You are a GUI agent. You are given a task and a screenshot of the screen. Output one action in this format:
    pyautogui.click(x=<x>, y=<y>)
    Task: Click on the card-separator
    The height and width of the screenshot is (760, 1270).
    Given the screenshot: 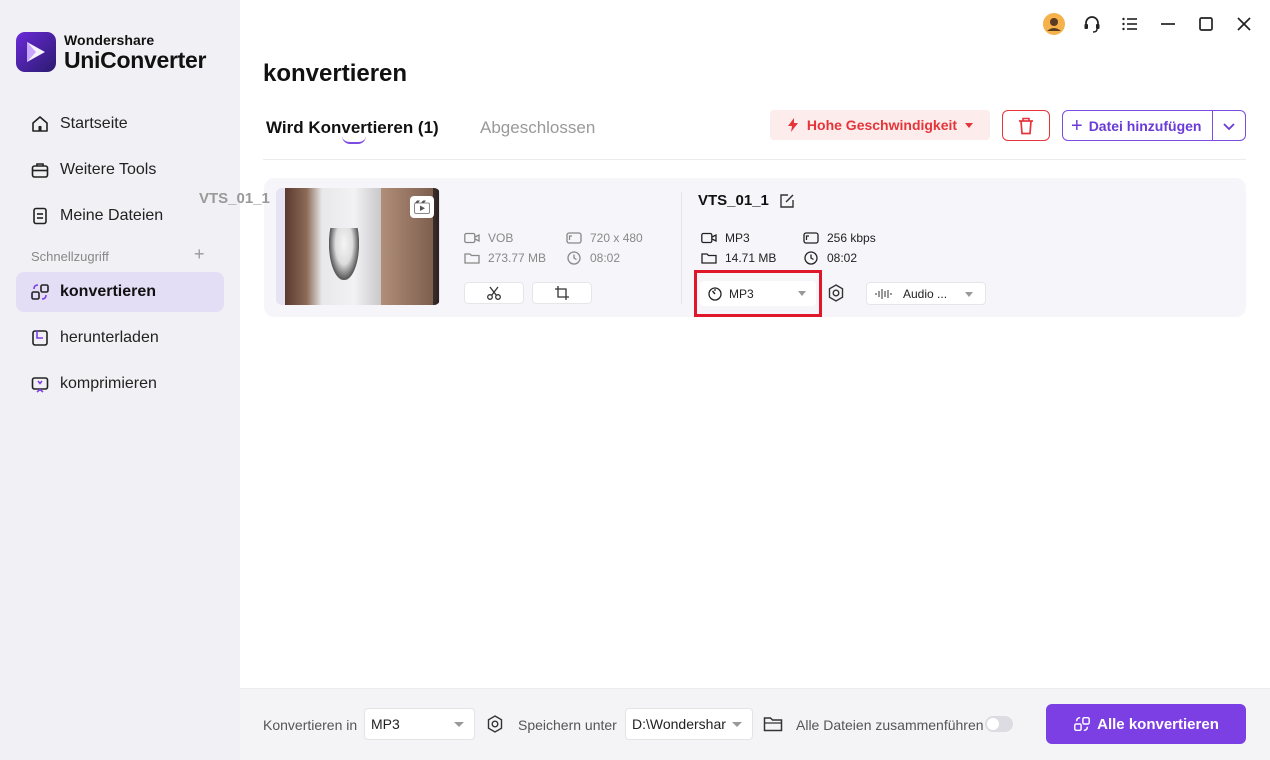 What is the action you would take?
    pyautogui.click(x=681, y=248)
    